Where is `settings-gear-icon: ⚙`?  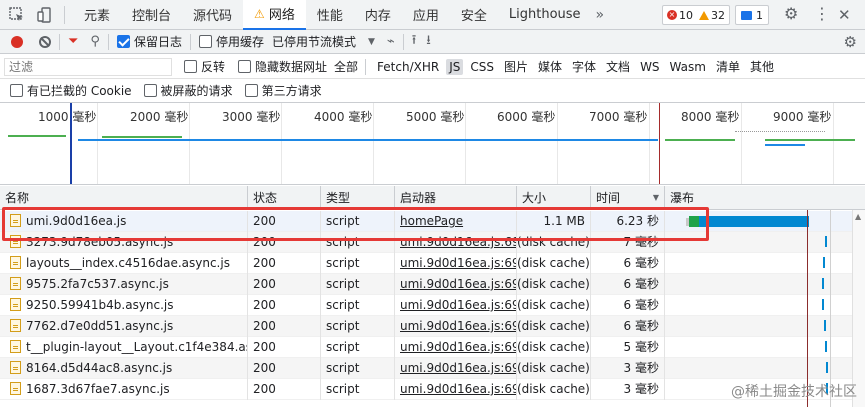
settings-gear-icon: ⚙ is located at coordinates (791, 13).